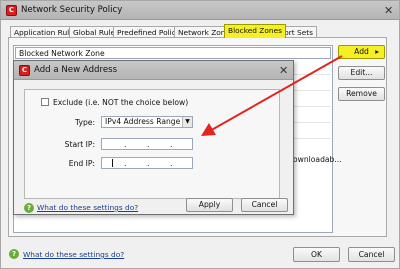 This screenshot has height=269, width=400. Describe the element at coordinates (275, 94) in the screenshot. I see `annotation-arrow-line` at that location.